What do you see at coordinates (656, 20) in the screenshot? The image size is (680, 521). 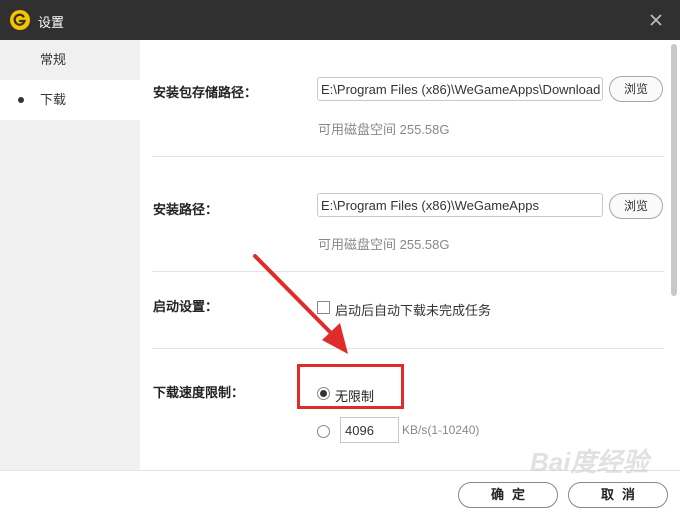 I see `close-icon` at bounding box center [656, 20].